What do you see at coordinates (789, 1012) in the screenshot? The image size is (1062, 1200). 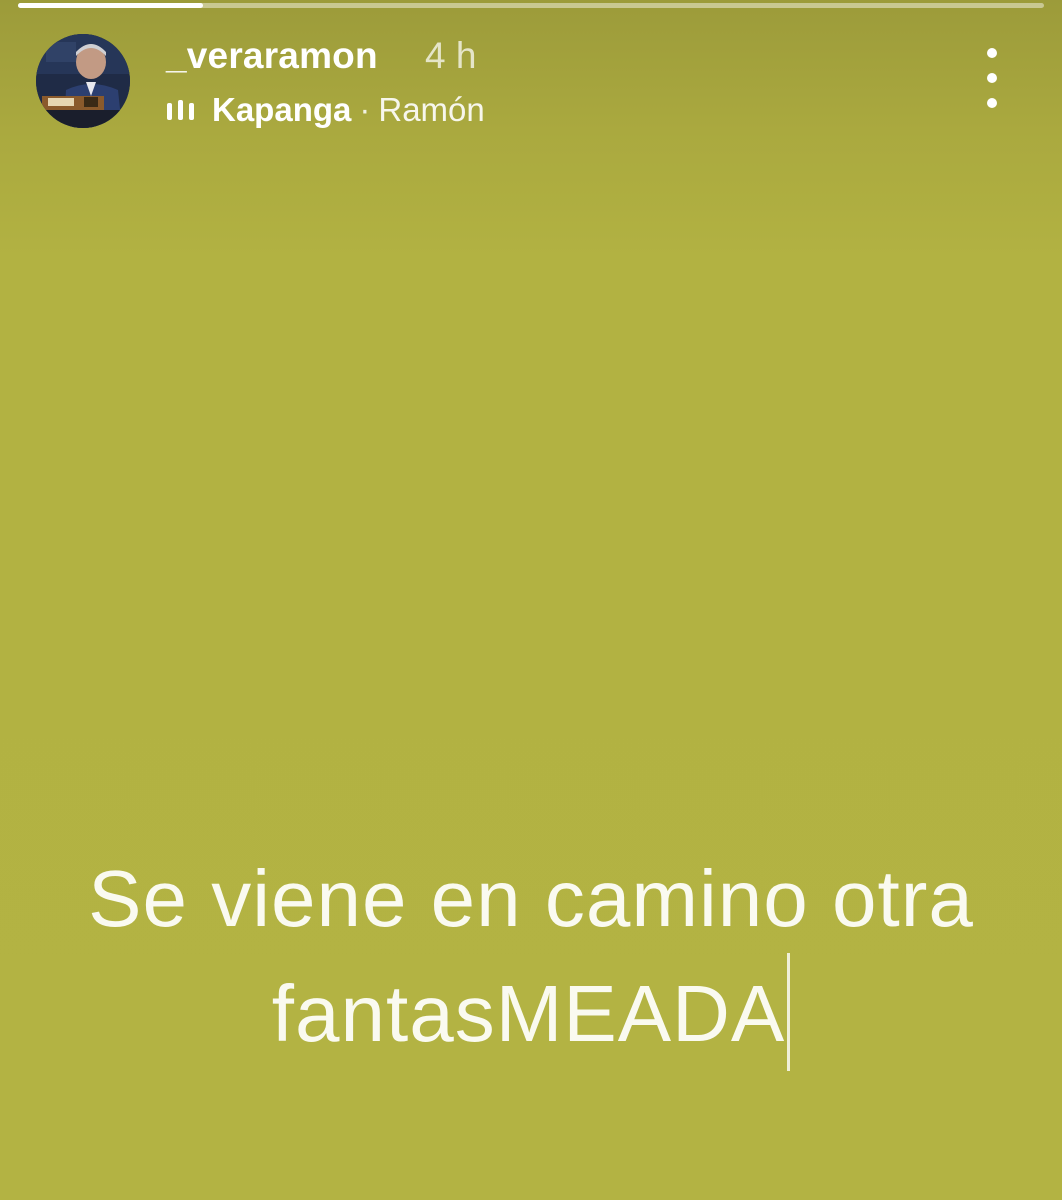 I see `text-cursor` at bounding box center [789, 1012].